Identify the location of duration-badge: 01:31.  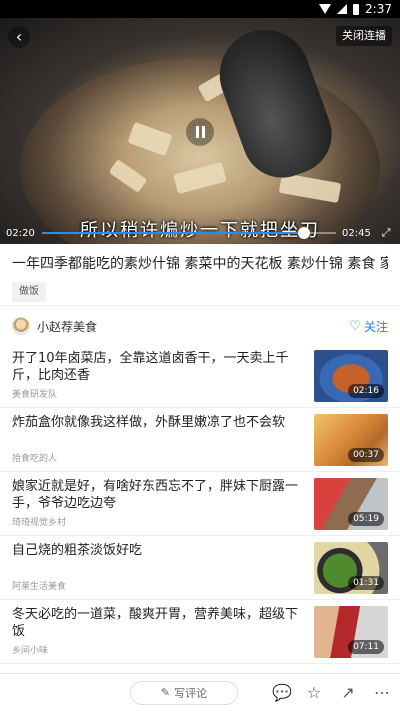
(366, 583).